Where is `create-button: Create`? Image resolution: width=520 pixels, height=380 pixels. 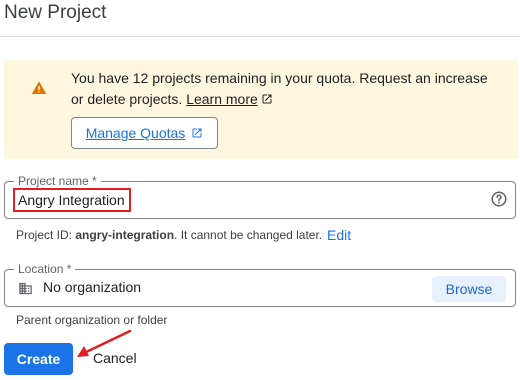 create-button: Create is located at coordinates (38, 359).